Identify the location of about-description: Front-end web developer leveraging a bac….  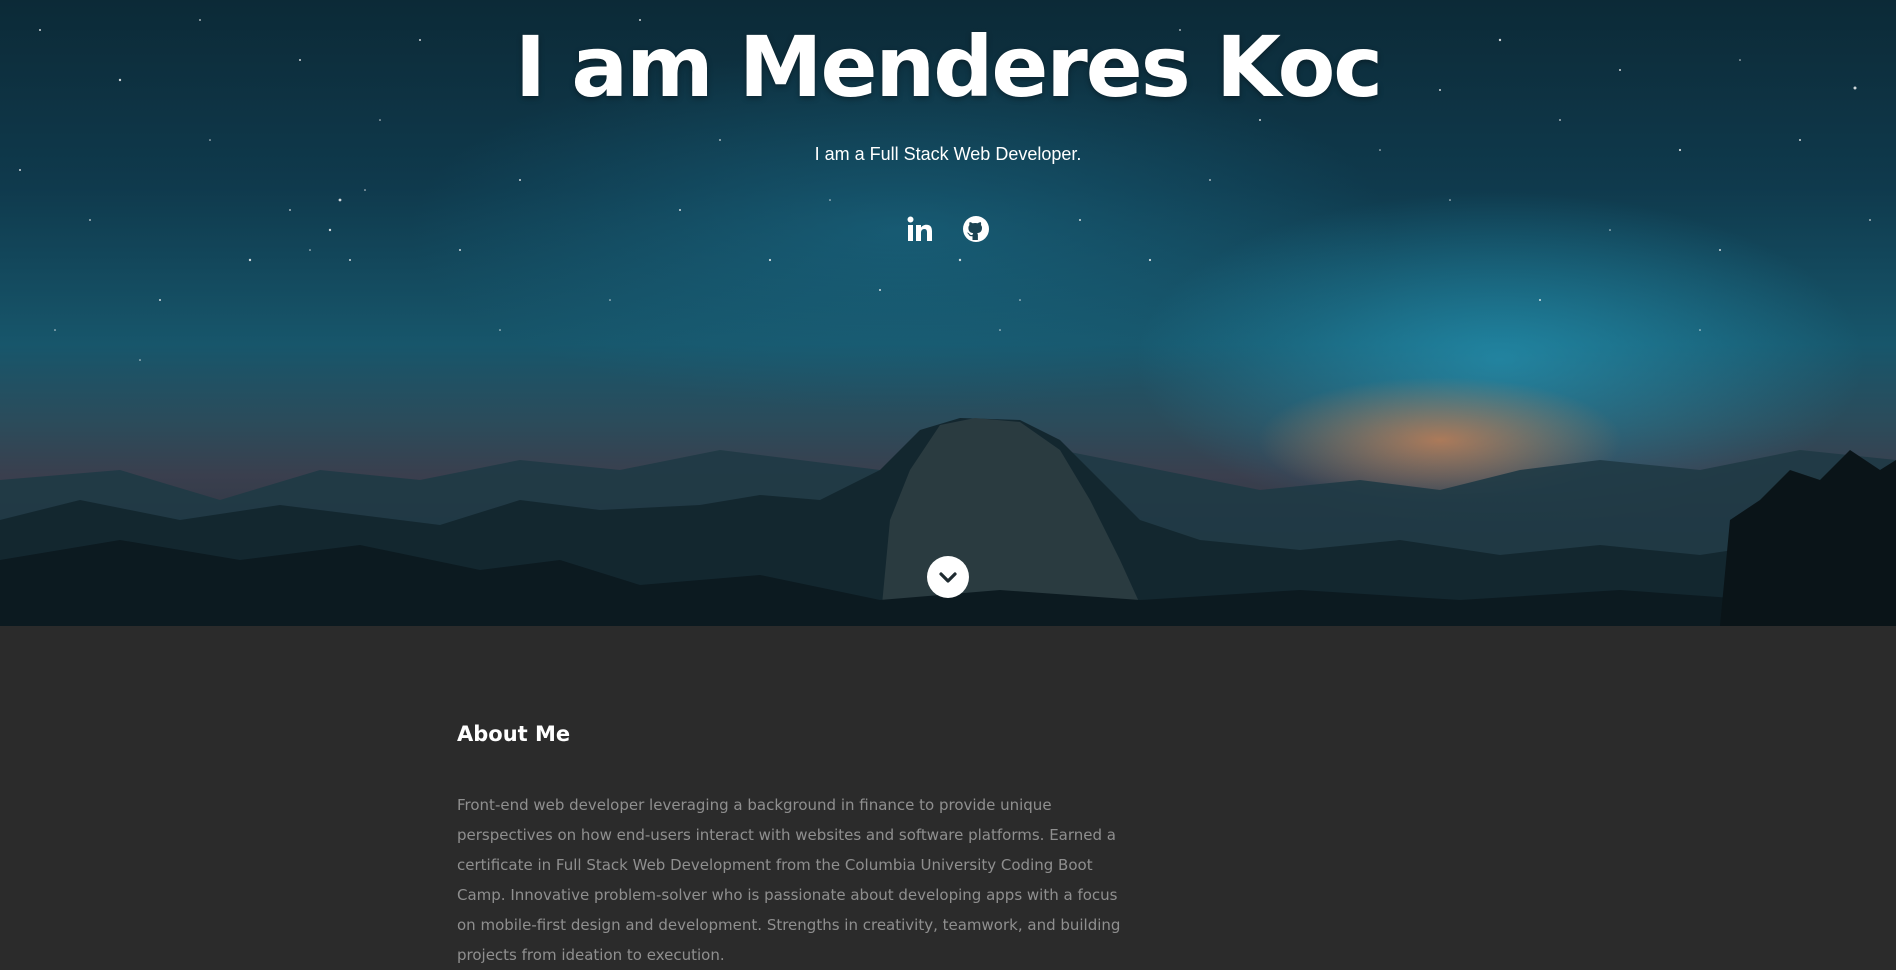
(789, 880).